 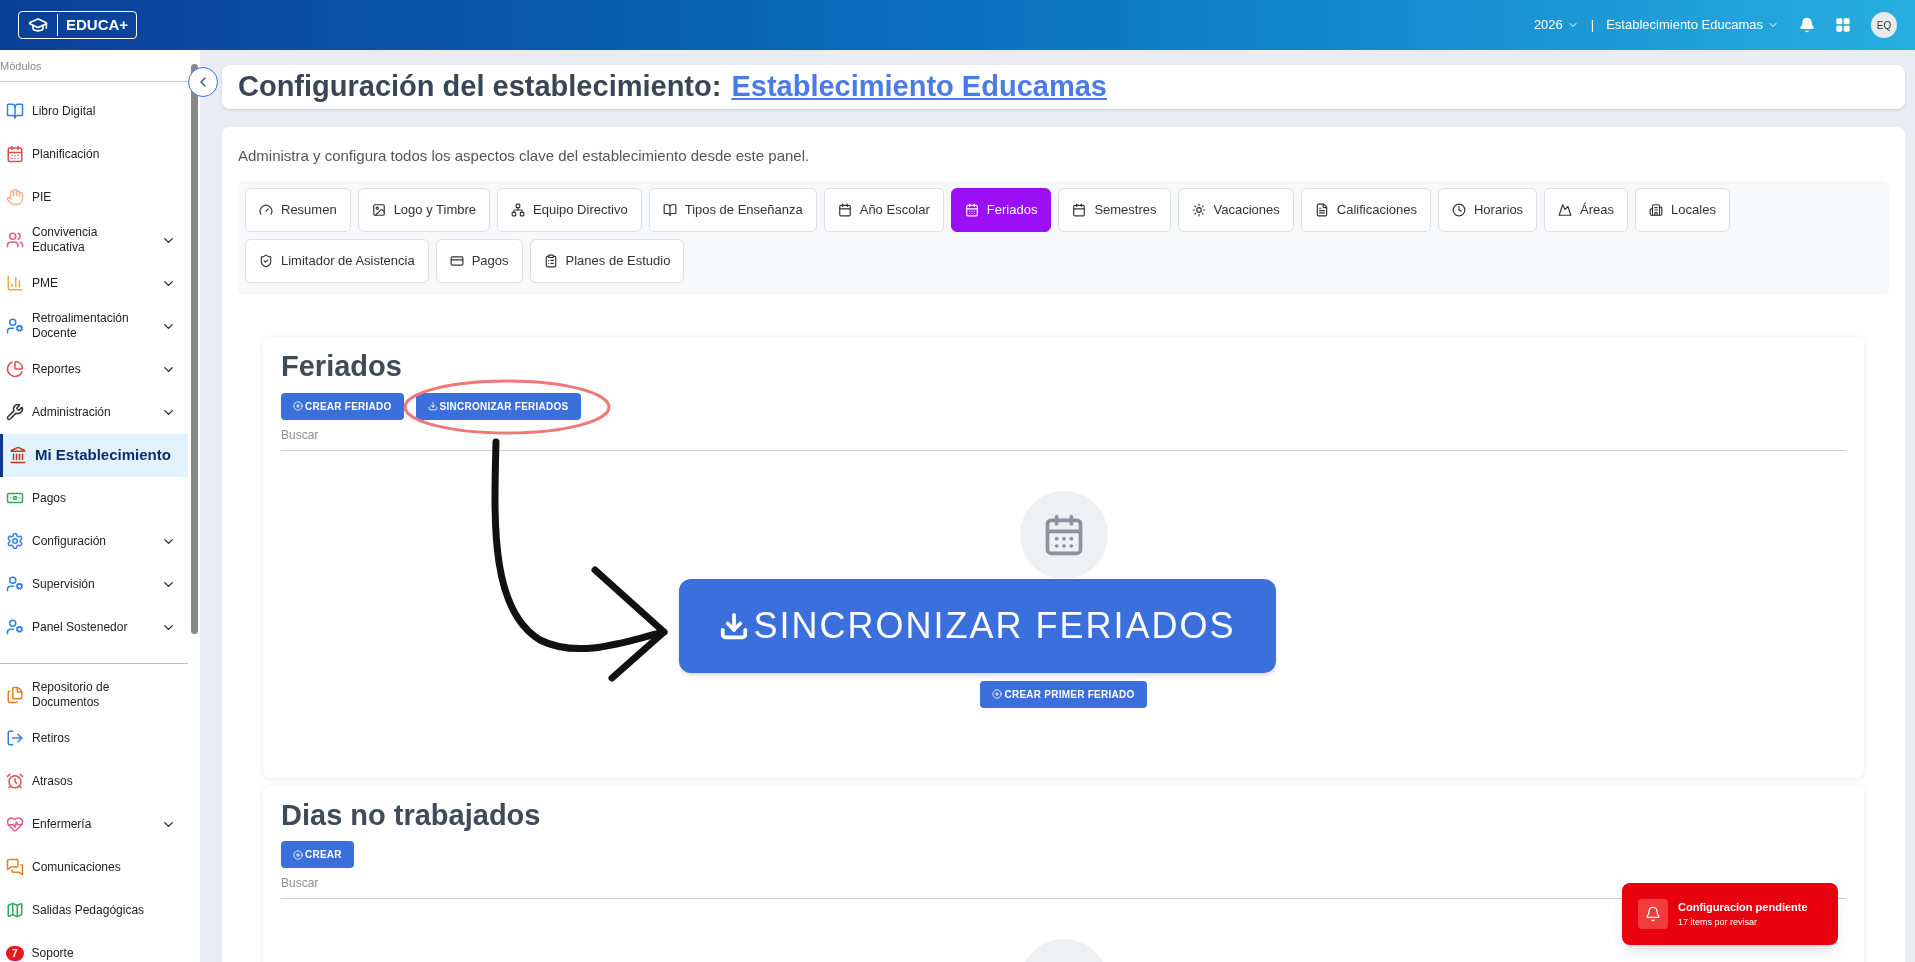 I want to click on tab: Calificaciones, so click(x=1365, y=210).